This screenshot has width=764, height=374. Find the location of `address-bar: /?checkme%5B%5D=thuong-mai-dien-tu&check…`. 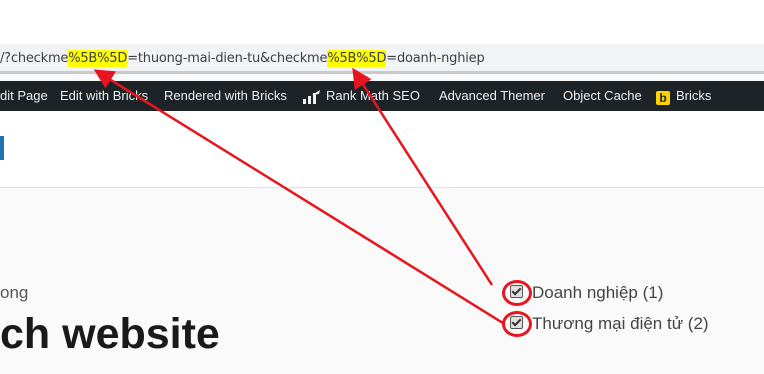

address-bar: /?checkme%5B%5D=thuong-mai-dien-tu&check… is located at coordinates (382, 59).